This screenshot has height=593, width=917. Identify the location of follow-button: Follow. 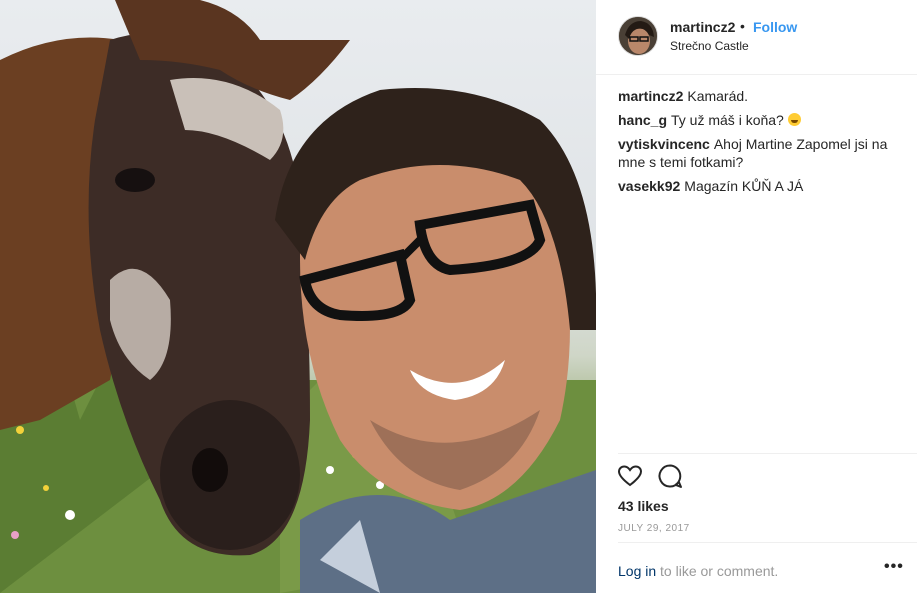
(775, 27).